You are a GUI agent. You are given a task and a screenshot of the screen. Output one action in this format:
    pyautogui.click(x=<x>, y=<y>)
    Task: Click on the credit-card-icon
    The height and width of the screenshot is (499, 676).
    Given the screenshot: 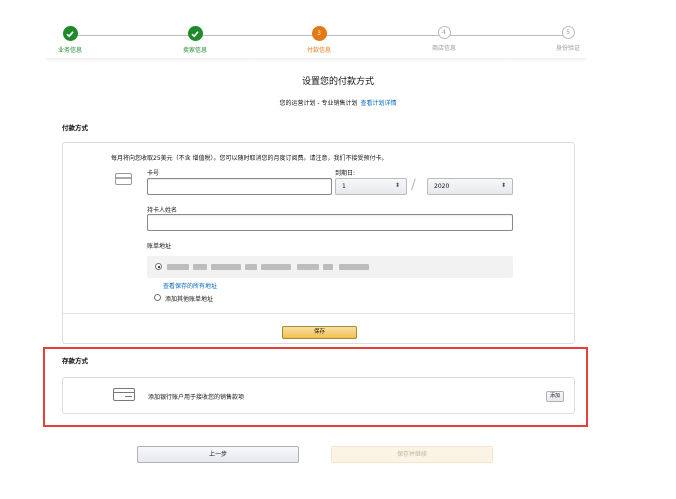 What is the action you would take?
    pyautogui.click(x=123, y=179)
    